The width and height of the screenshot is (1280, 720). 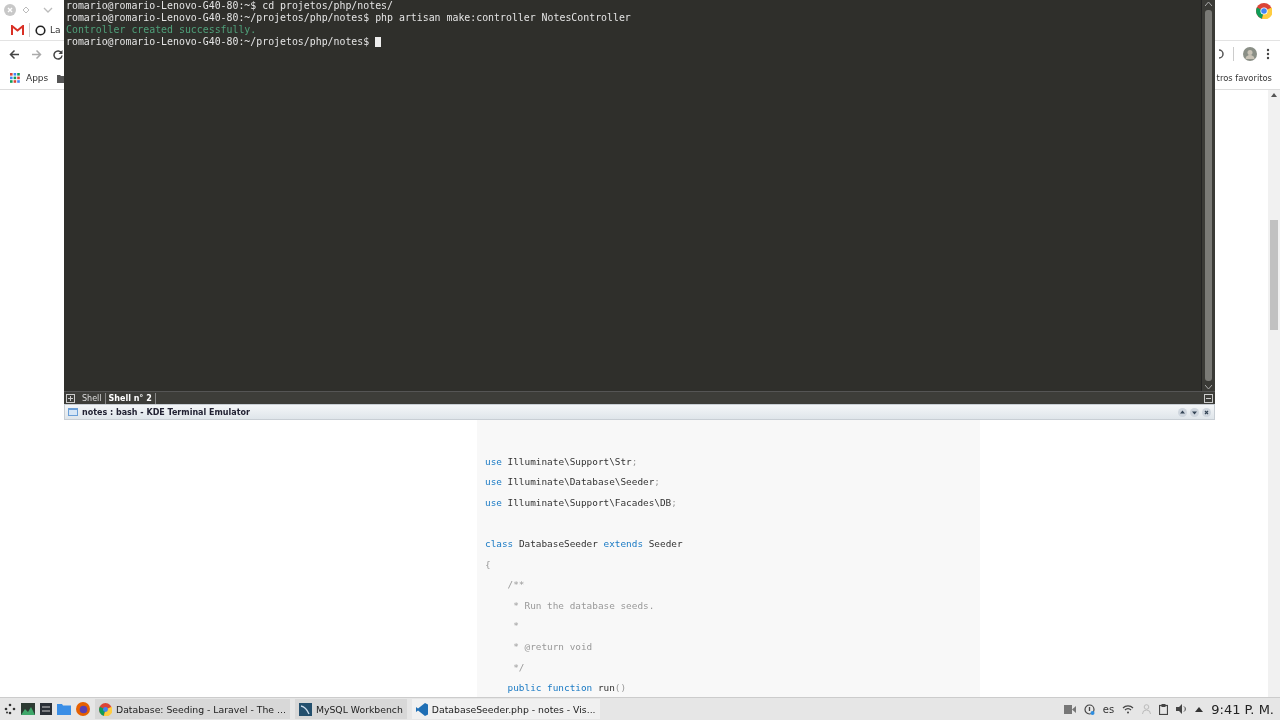 What do you see at coordinates (516, 626) in the screenshot?
I see `code-line: *` at bounding box center [516, 626].